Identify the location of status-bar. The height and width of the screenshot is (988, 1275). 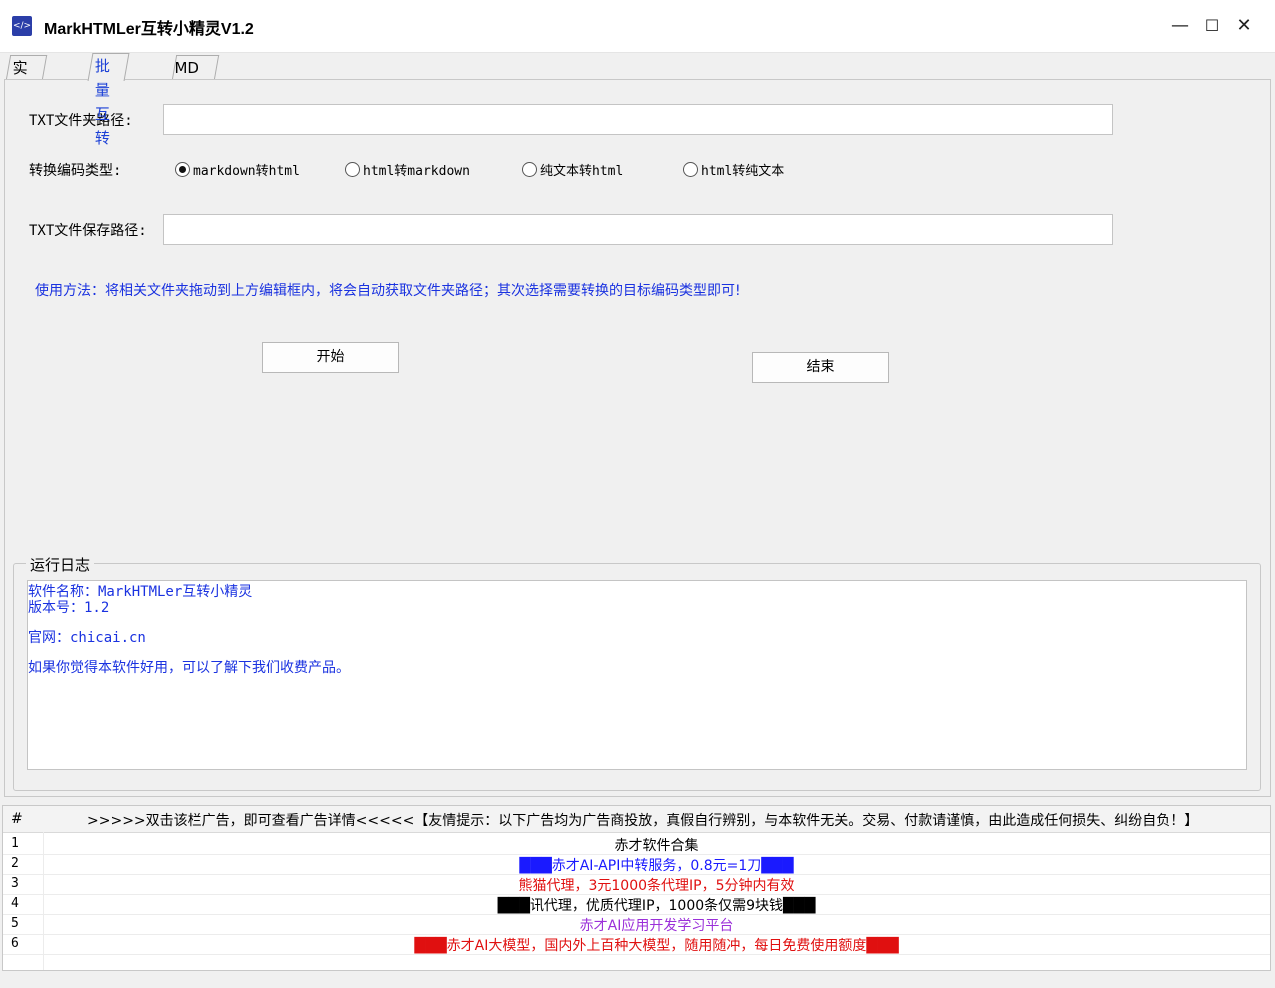
(637, 980).